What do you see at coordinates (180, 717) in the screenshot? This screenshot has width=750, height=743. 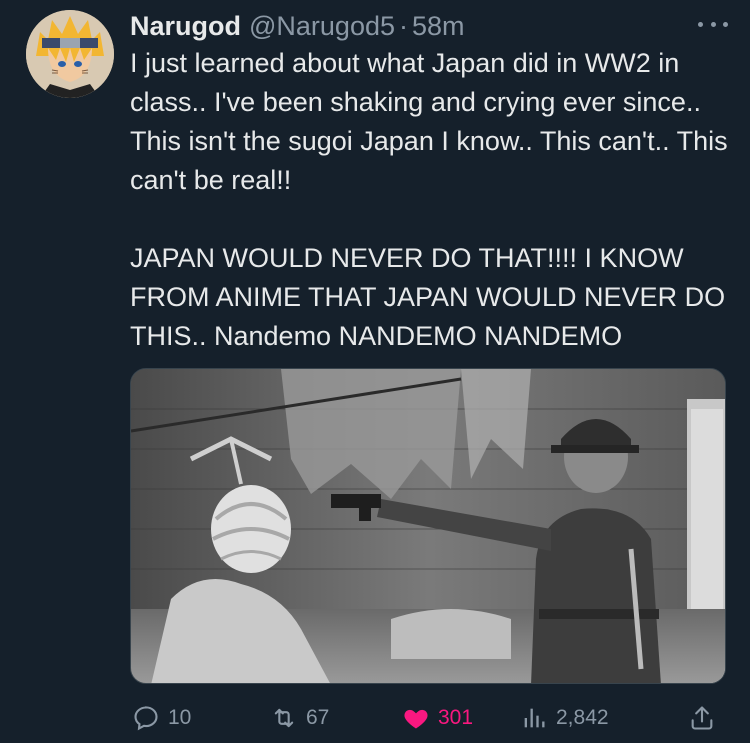 I see `reply-count: 10` at bounding box center [180, 717].